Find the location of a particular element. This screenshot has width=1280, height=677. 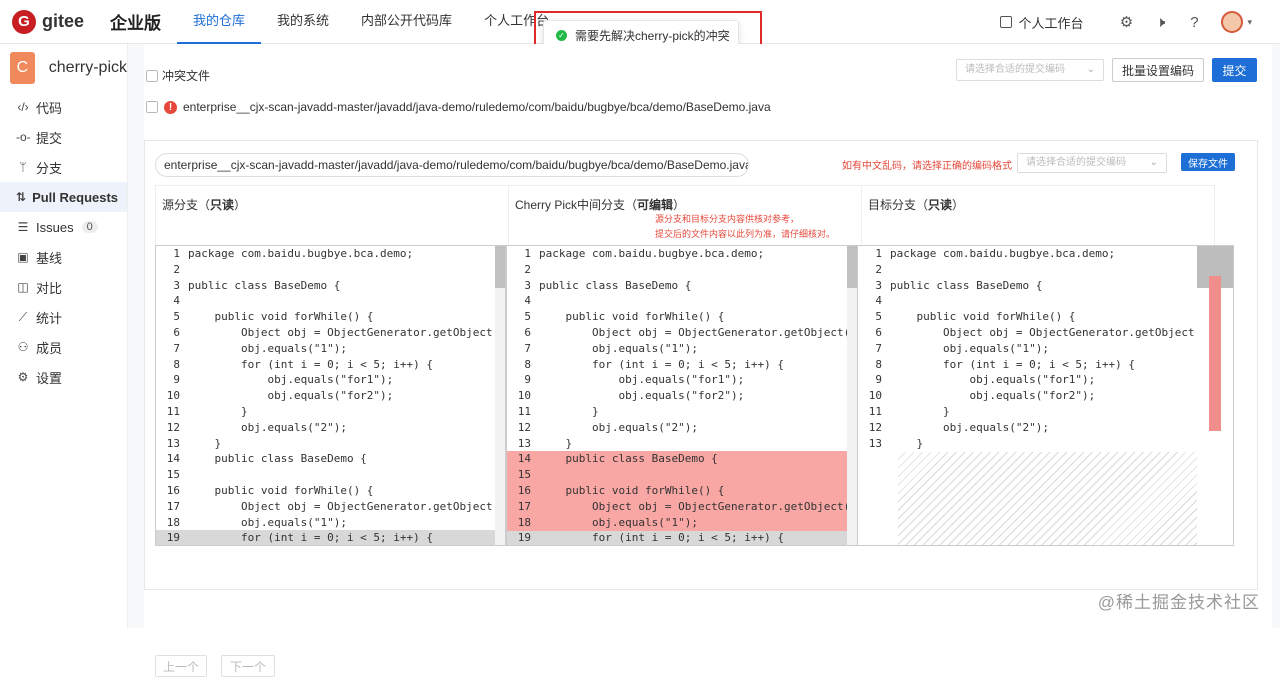

gitee-logo: G gitee 企业版 is located at coordinates (86, 21).